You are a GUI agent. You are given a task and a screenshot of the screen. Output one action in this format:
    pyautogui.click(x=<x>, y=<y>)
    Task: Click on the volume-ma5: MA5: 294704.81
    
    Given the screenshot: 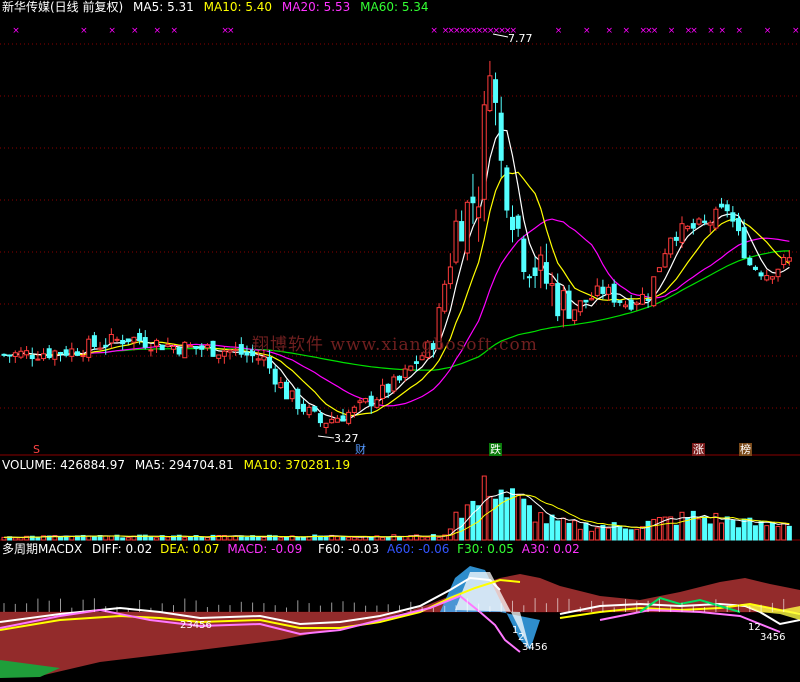 What is the action you would take?
    pyautogui.click(x=184, y=465)
    